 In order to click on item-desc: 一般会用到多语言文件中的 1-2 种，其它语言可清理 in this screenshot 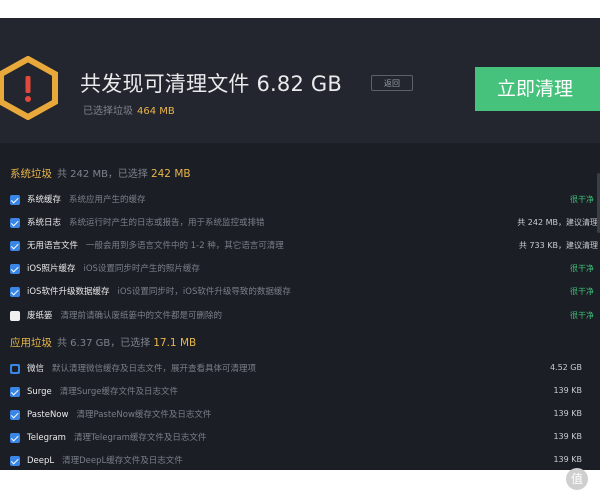, I will do `click(185, 246)`.